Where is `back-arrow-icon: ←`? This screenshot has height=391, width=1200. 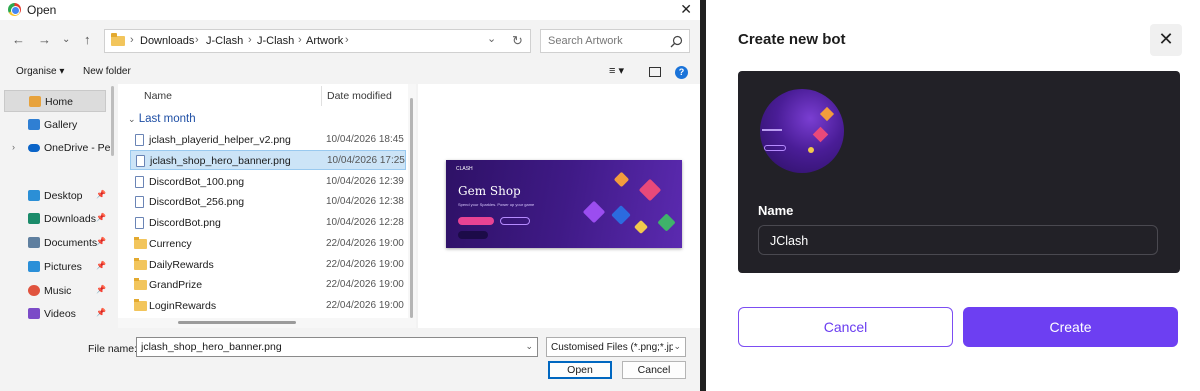 back-arrow-icon: ← is located at coordinates (18, 39).